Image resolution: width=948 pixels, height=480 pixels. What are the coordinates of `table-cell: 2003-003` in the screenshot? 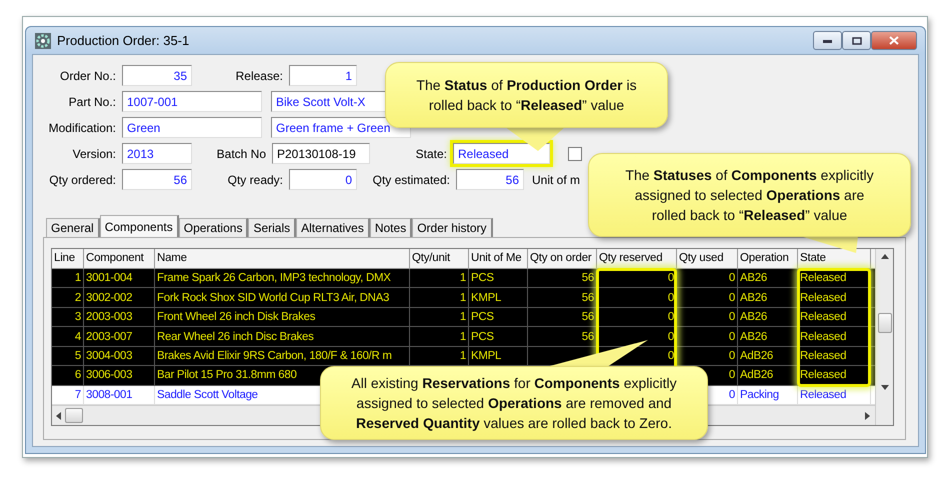 It's located at (119, 317).